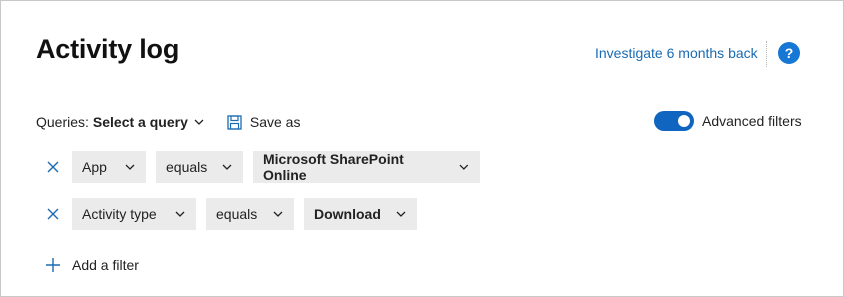 This screenshot has width=844, height=297. I want to click on divider, so click(766, 54).